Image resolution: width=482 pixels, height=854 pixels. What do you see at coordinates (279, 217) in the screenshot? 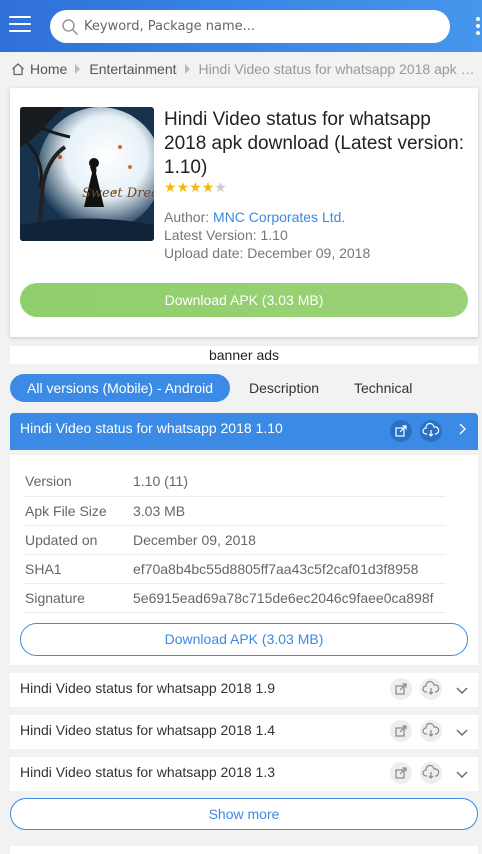
I see `author-link: MNC Corporates Ltd.` at bounding box center [279, 217].